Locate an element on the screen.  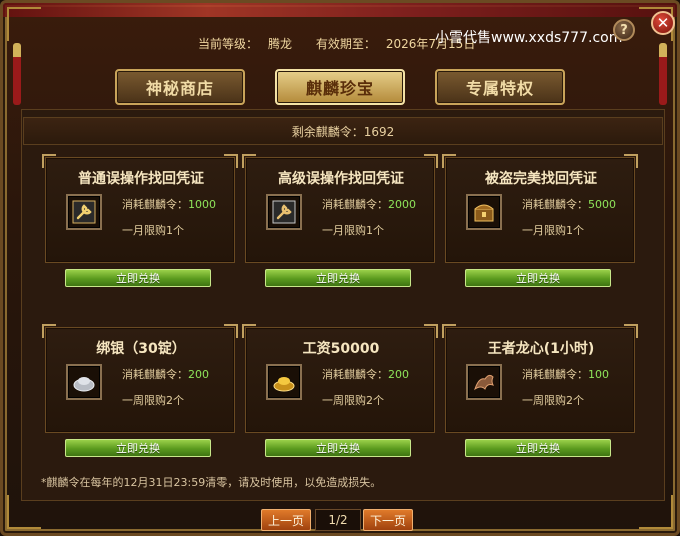
dragon-icon is located at coordinates (484, 382).